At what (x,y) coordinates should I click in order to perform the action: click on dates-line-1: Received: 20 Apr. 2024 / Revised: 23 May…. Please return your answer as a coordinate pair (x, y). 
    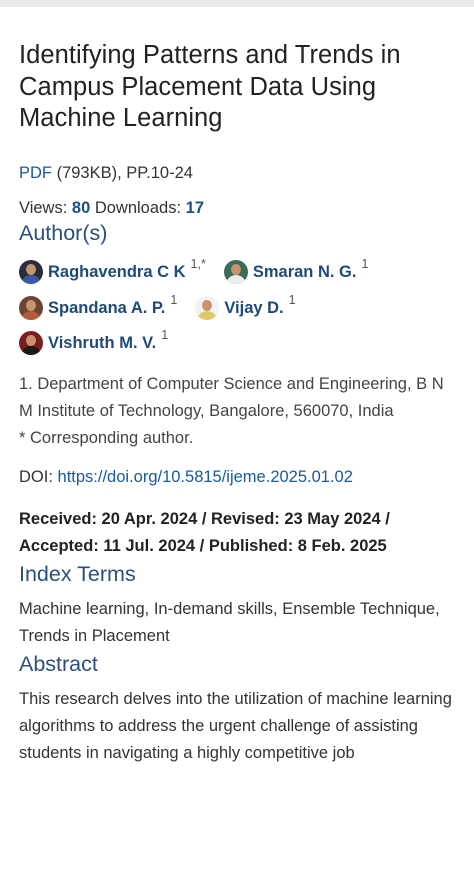
    Looking at the image, I should click on (204, 519).